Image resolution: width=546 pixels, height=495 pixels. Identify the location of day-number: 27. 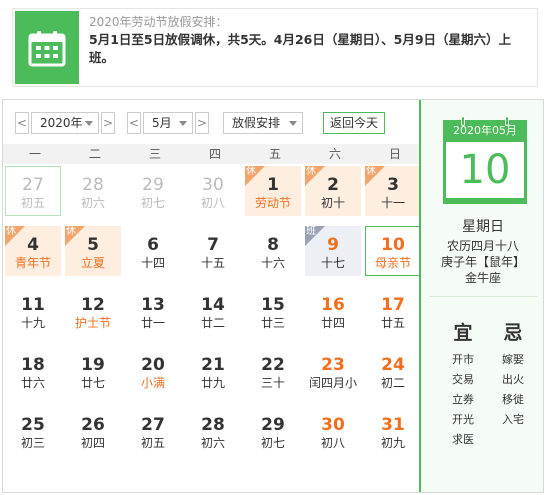
(33, 185).